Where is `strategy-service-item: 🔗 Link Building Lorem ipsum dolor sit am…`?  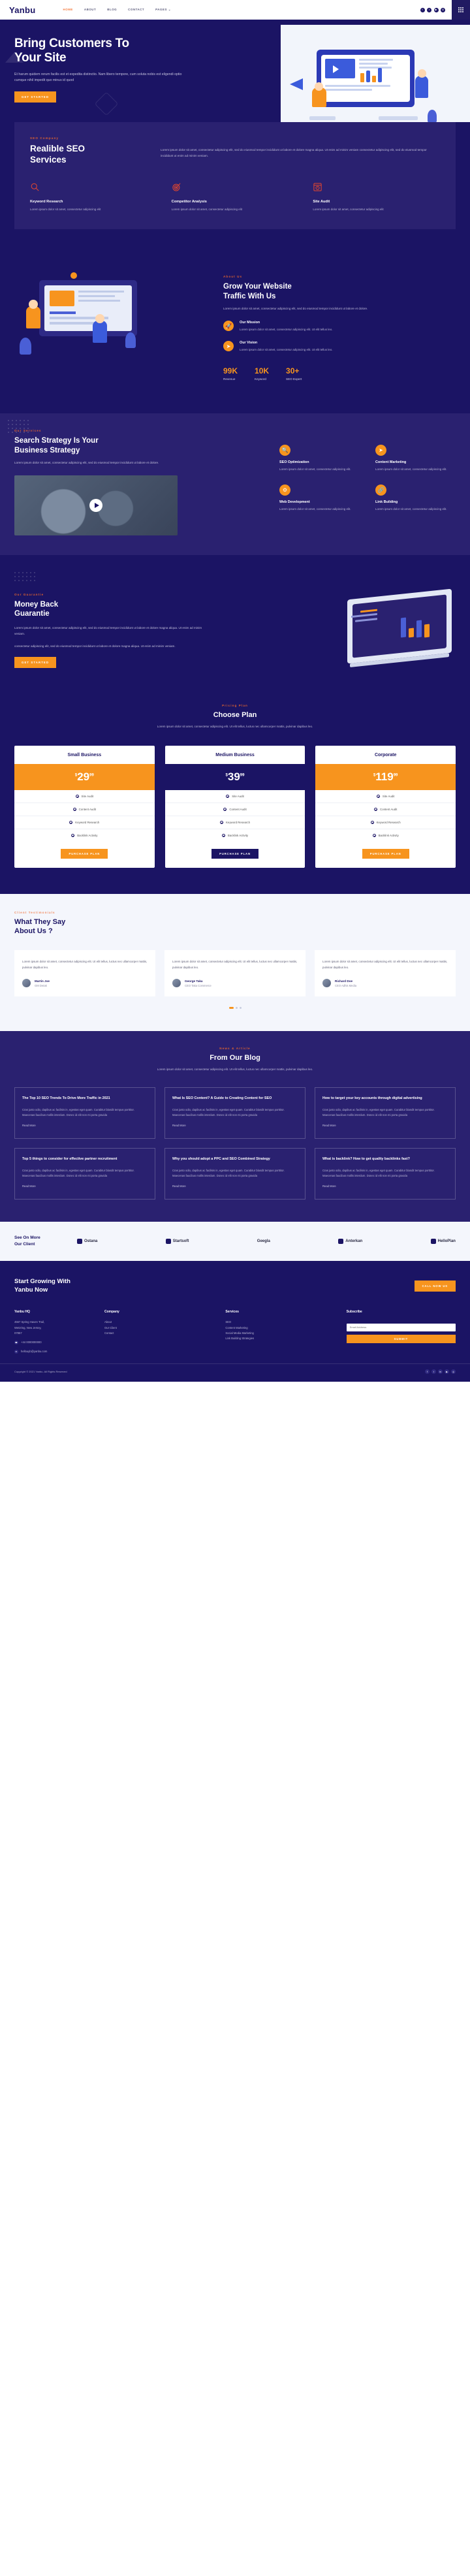 strategy-service-item: 🔗 Link Building Lorem ipsum dolor sit am… is located at coordinates (415, 498).